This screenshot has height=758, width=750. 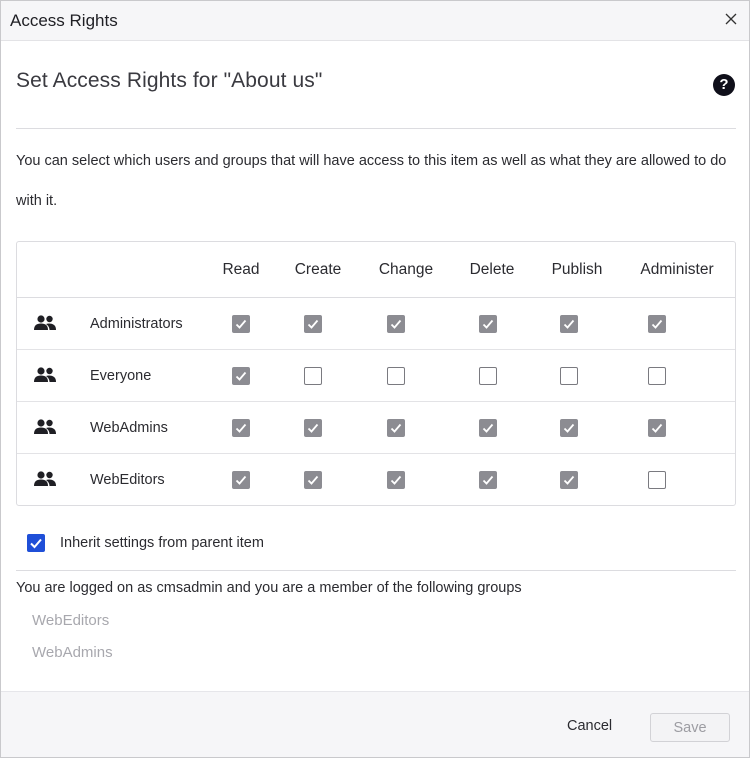 I want to click on dialog-titlebar: Access Rights, so click(x=375, y=21).